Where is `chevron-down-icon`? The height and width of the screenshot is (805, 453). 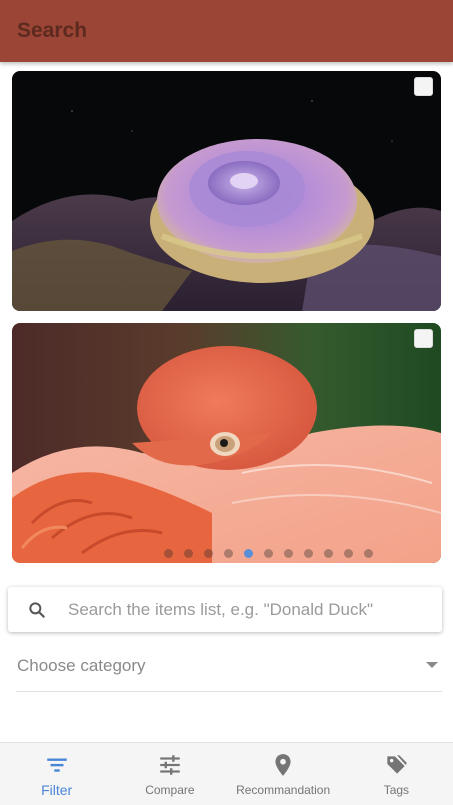 chevron-down-icon is located at coordinates (432, 665).